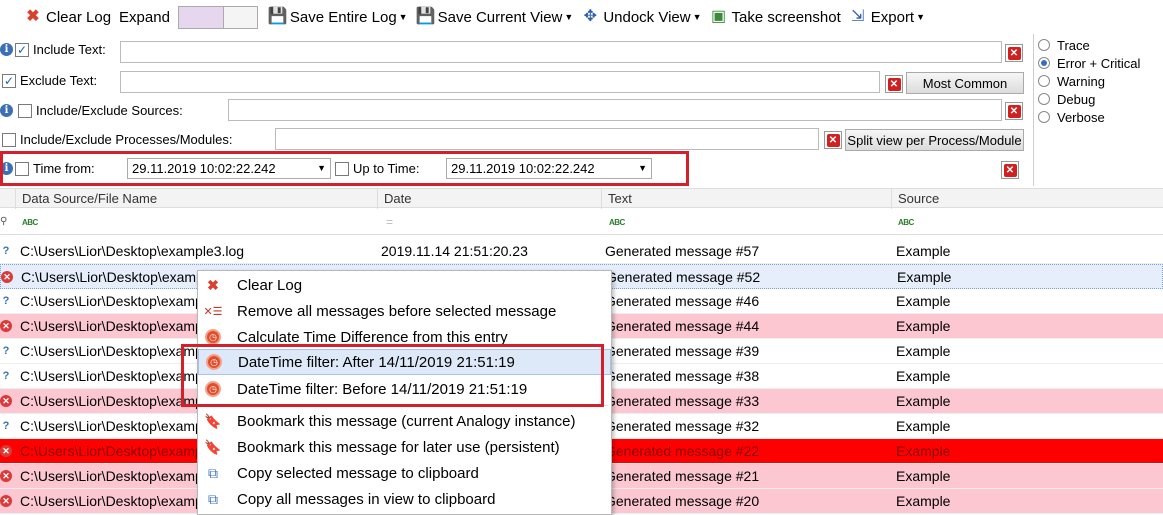  Describe the element at coordinates (858, 16) in the screenshot. I see `export-icon: ⇲` at that location.